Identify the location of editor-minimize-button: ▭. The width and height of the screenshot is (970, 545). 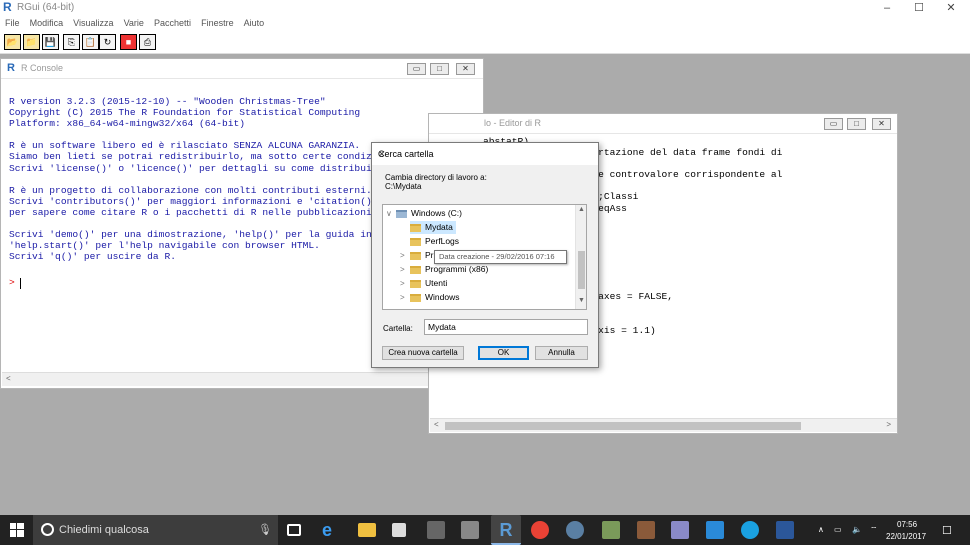
(833, 124).